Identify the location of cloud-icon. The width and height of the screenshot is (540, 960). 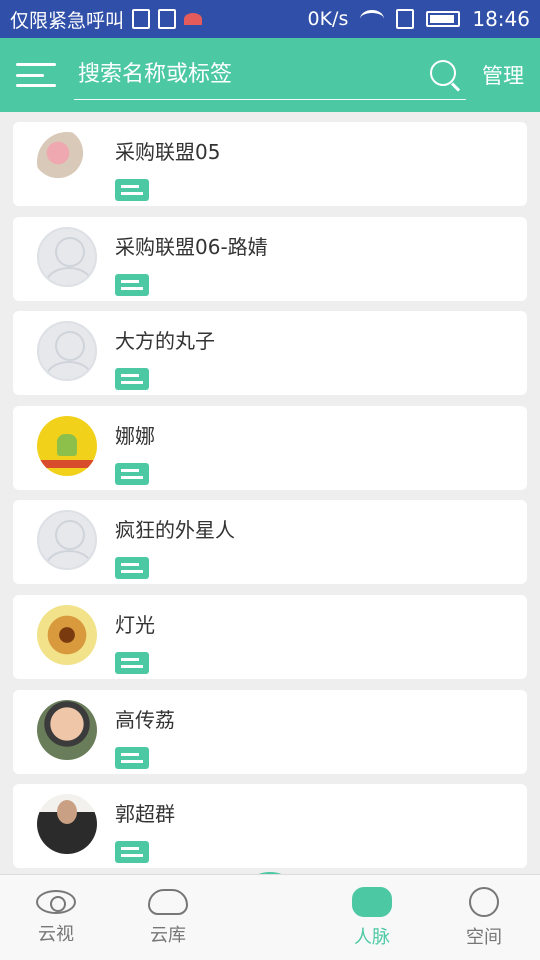
(168, 901).